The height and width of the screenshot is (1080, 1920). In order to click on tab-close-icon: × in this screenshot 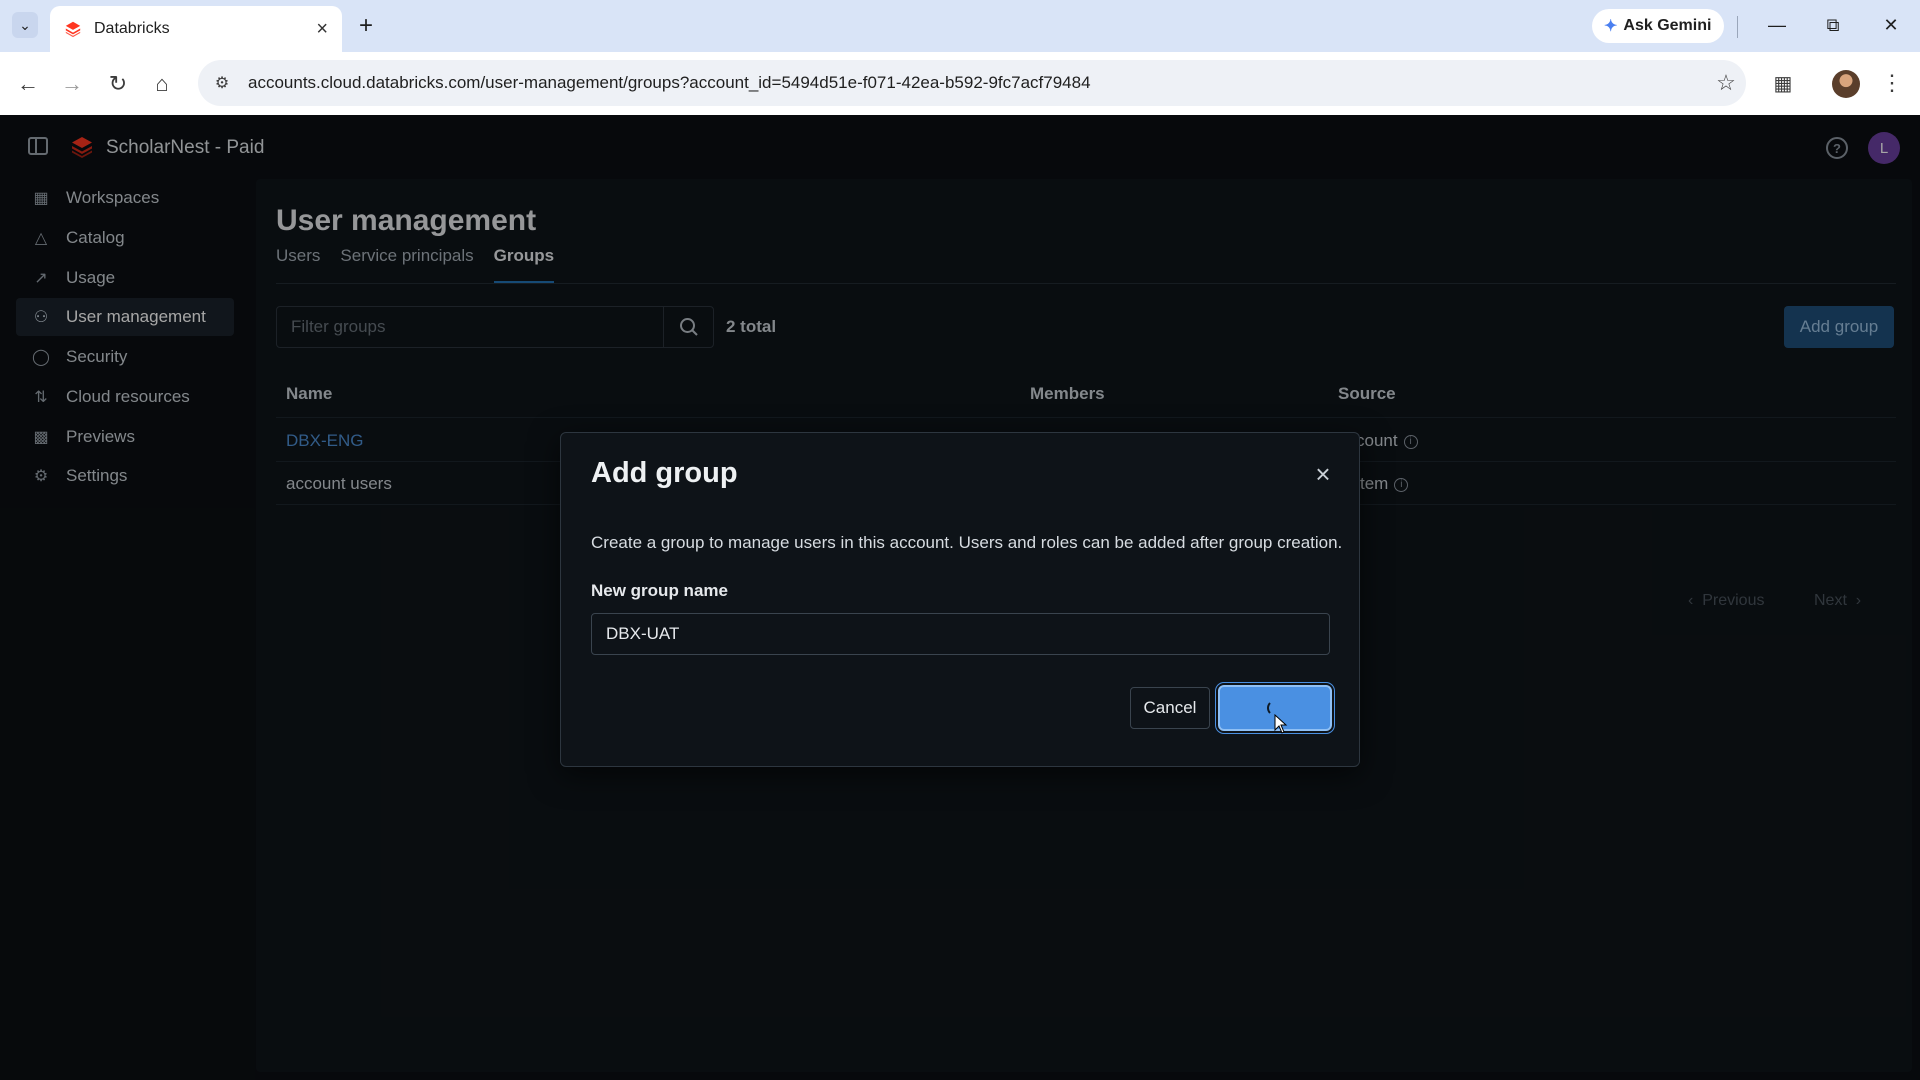, I will do `click(322, 29)`.